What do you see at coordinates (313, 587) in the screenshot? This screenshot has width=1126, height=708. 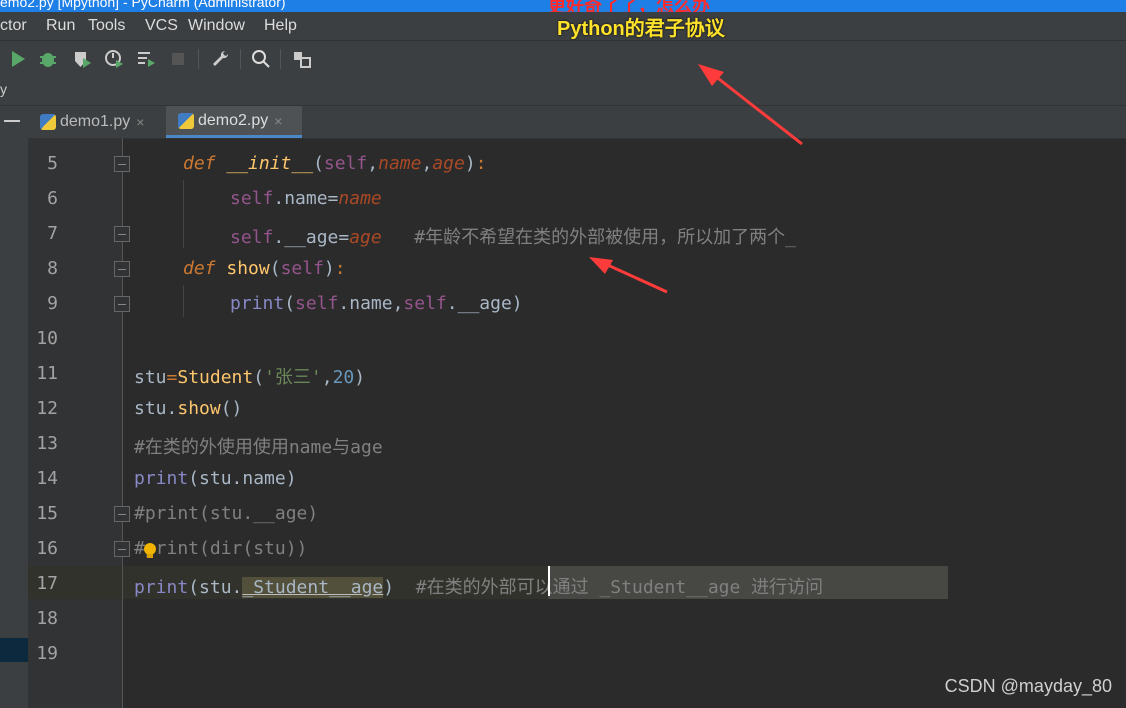 I see `private-attribute: _Student__age` at bounding box center [313, 587].